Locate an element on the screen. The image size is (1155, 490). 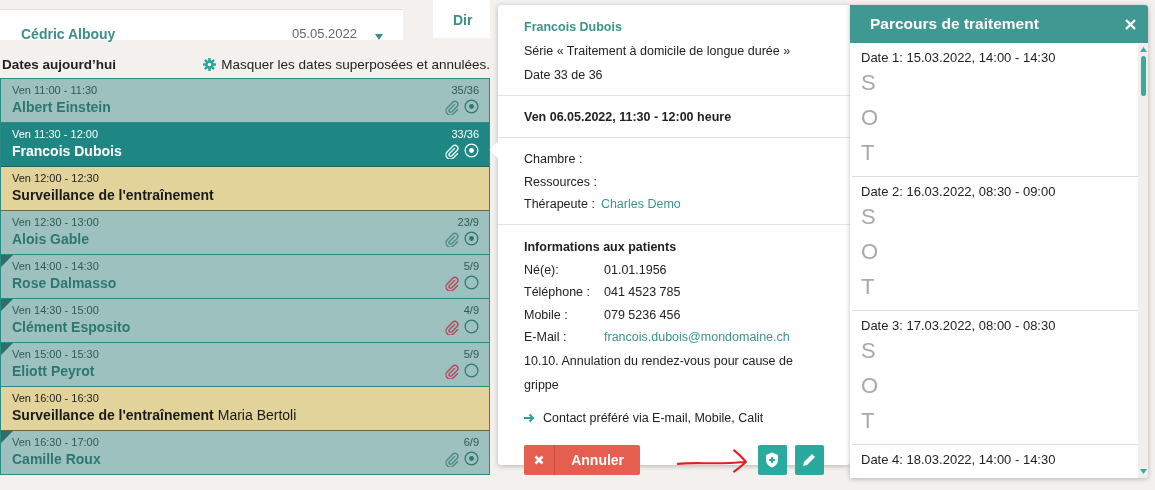
contact-preference: Contact préféré via E-mail, Mobile, Calit is located at coordinates (653, 417).